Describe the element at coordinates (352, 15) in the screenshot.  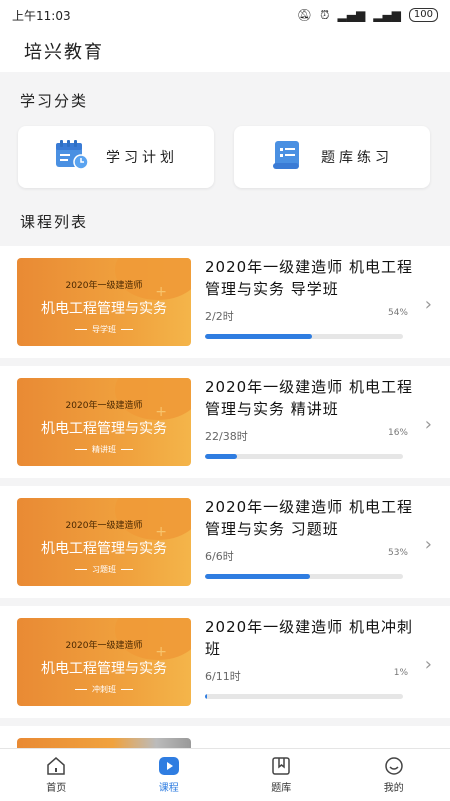
I see `signal-icon: ▂▄▆` at that location.